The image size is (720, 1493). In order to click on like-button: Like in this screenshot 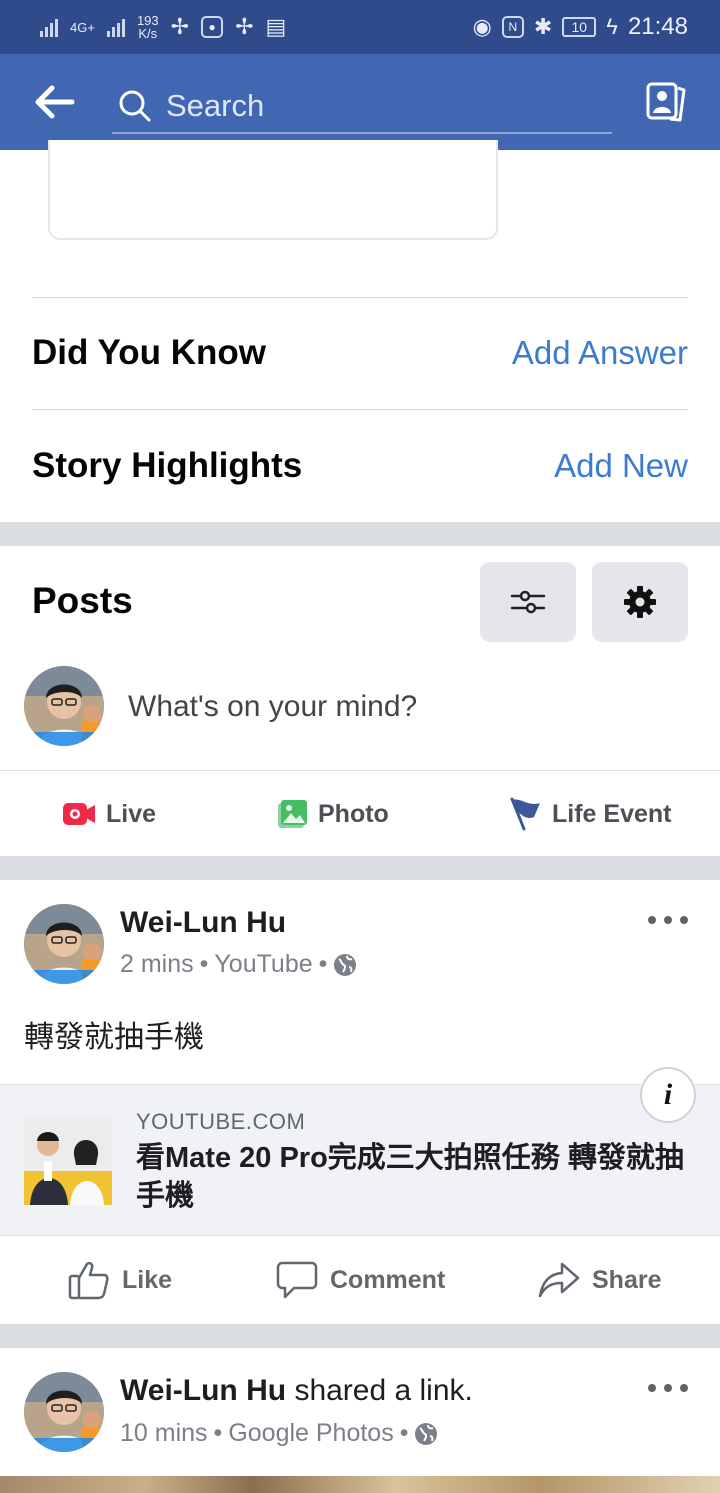, I will do `click(120, 1280)`.